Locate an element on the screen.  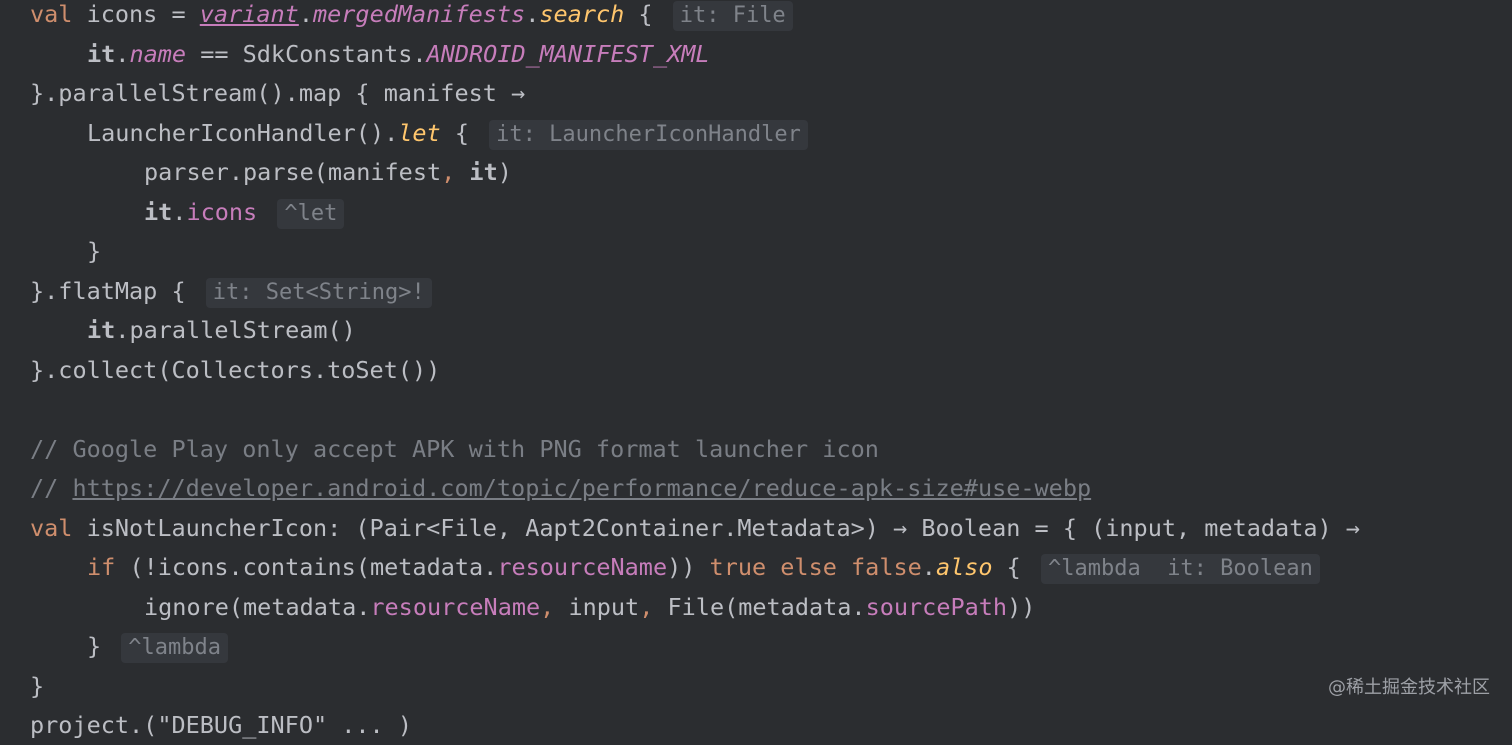
watermark: @稀土掘金技术社区 is located at coordinates (1409, 686).